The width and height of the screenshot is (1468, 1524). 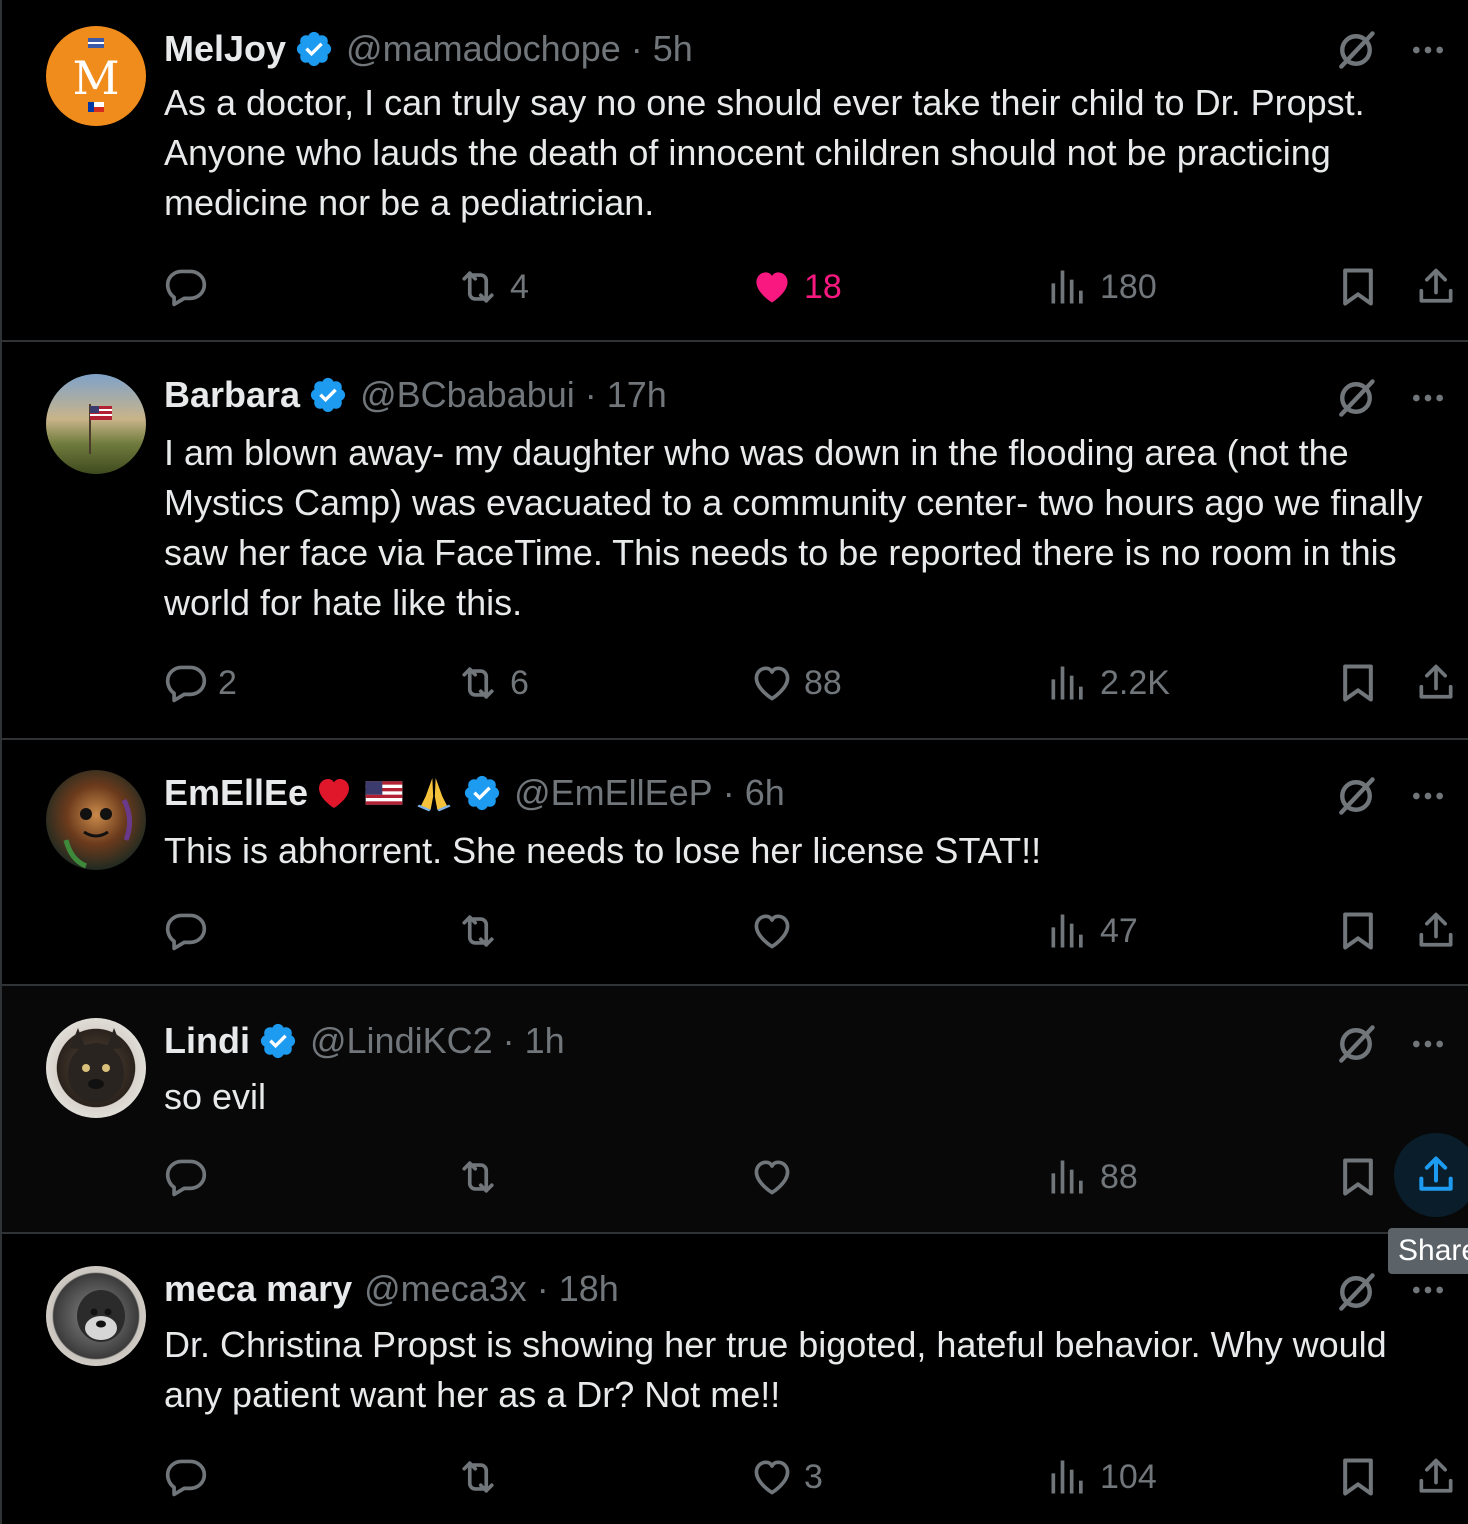 What do you see at coordinates (401, 1041) in the screenshot?
I see `user-handle: @LindiKC2` at bounding box center [401, 1041].